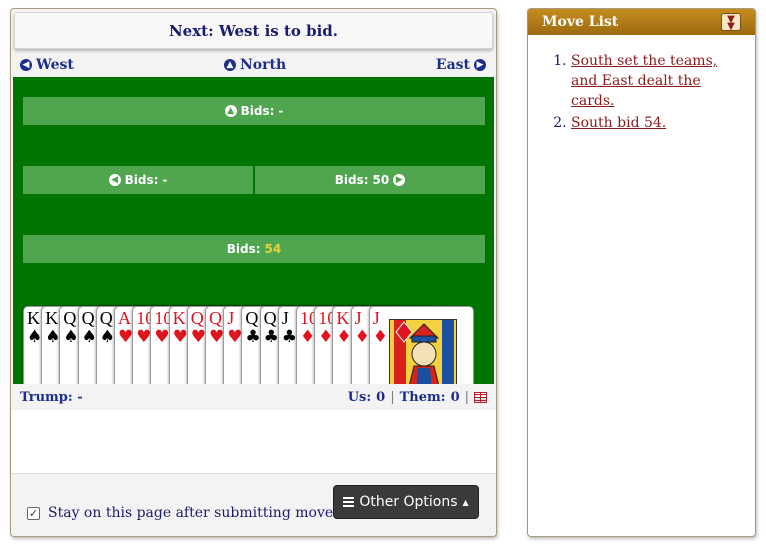 The image size is (766, 547). I want to click on them-label: Them:, so click(422, 397).